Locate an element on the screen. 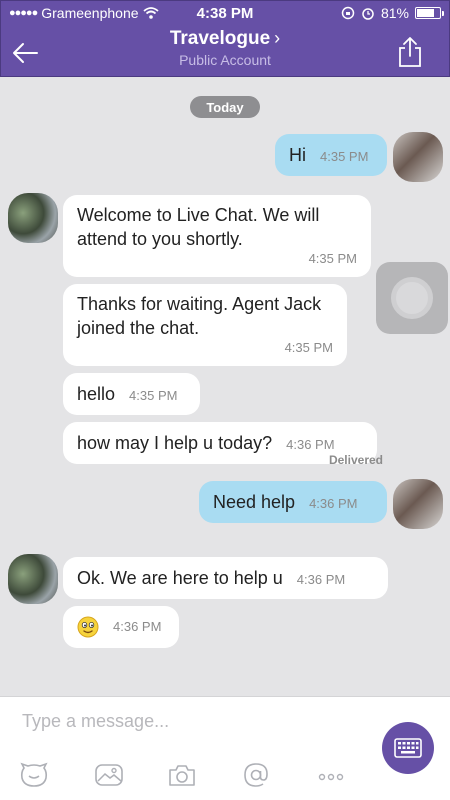  status-bar: ●●●●● Grameenphone 4:38 PM 81% is located at coordinates (225, 13).